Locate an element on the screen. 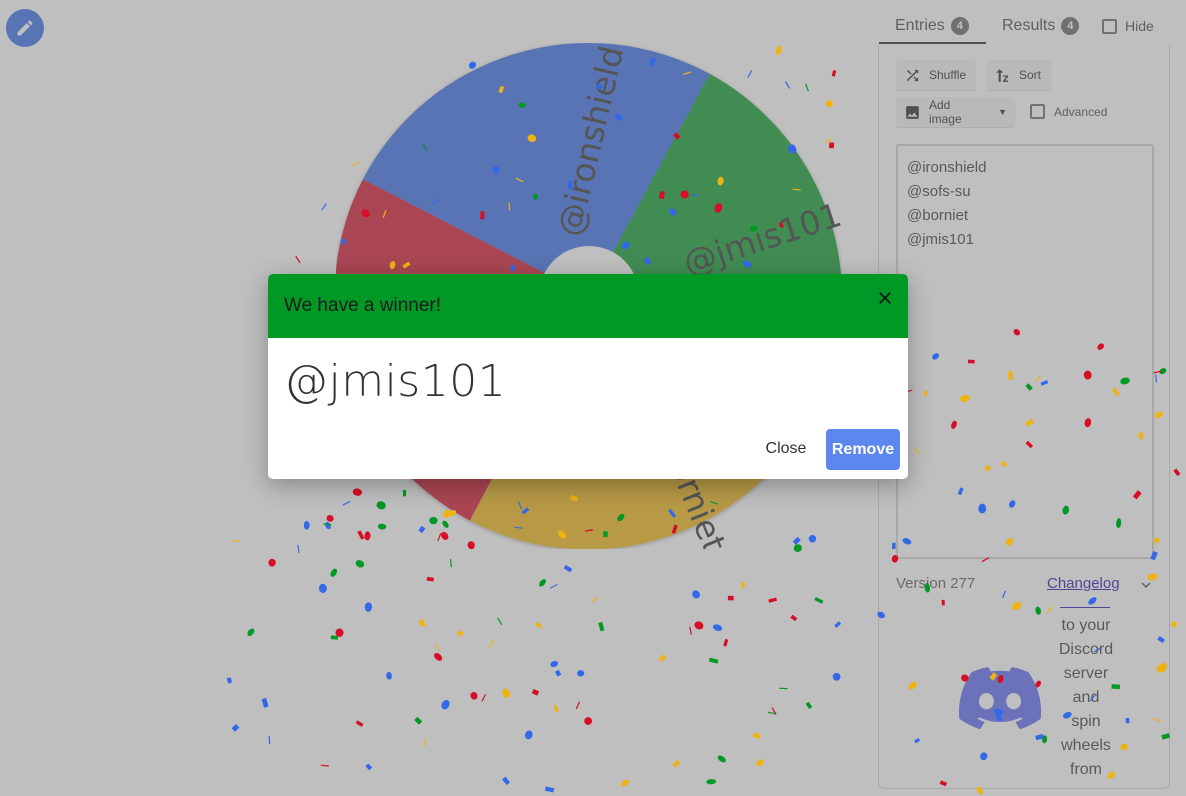 The height and width of the screenshot is (796, 1186). remove-button: Remove is located at coordinates (863, 449).